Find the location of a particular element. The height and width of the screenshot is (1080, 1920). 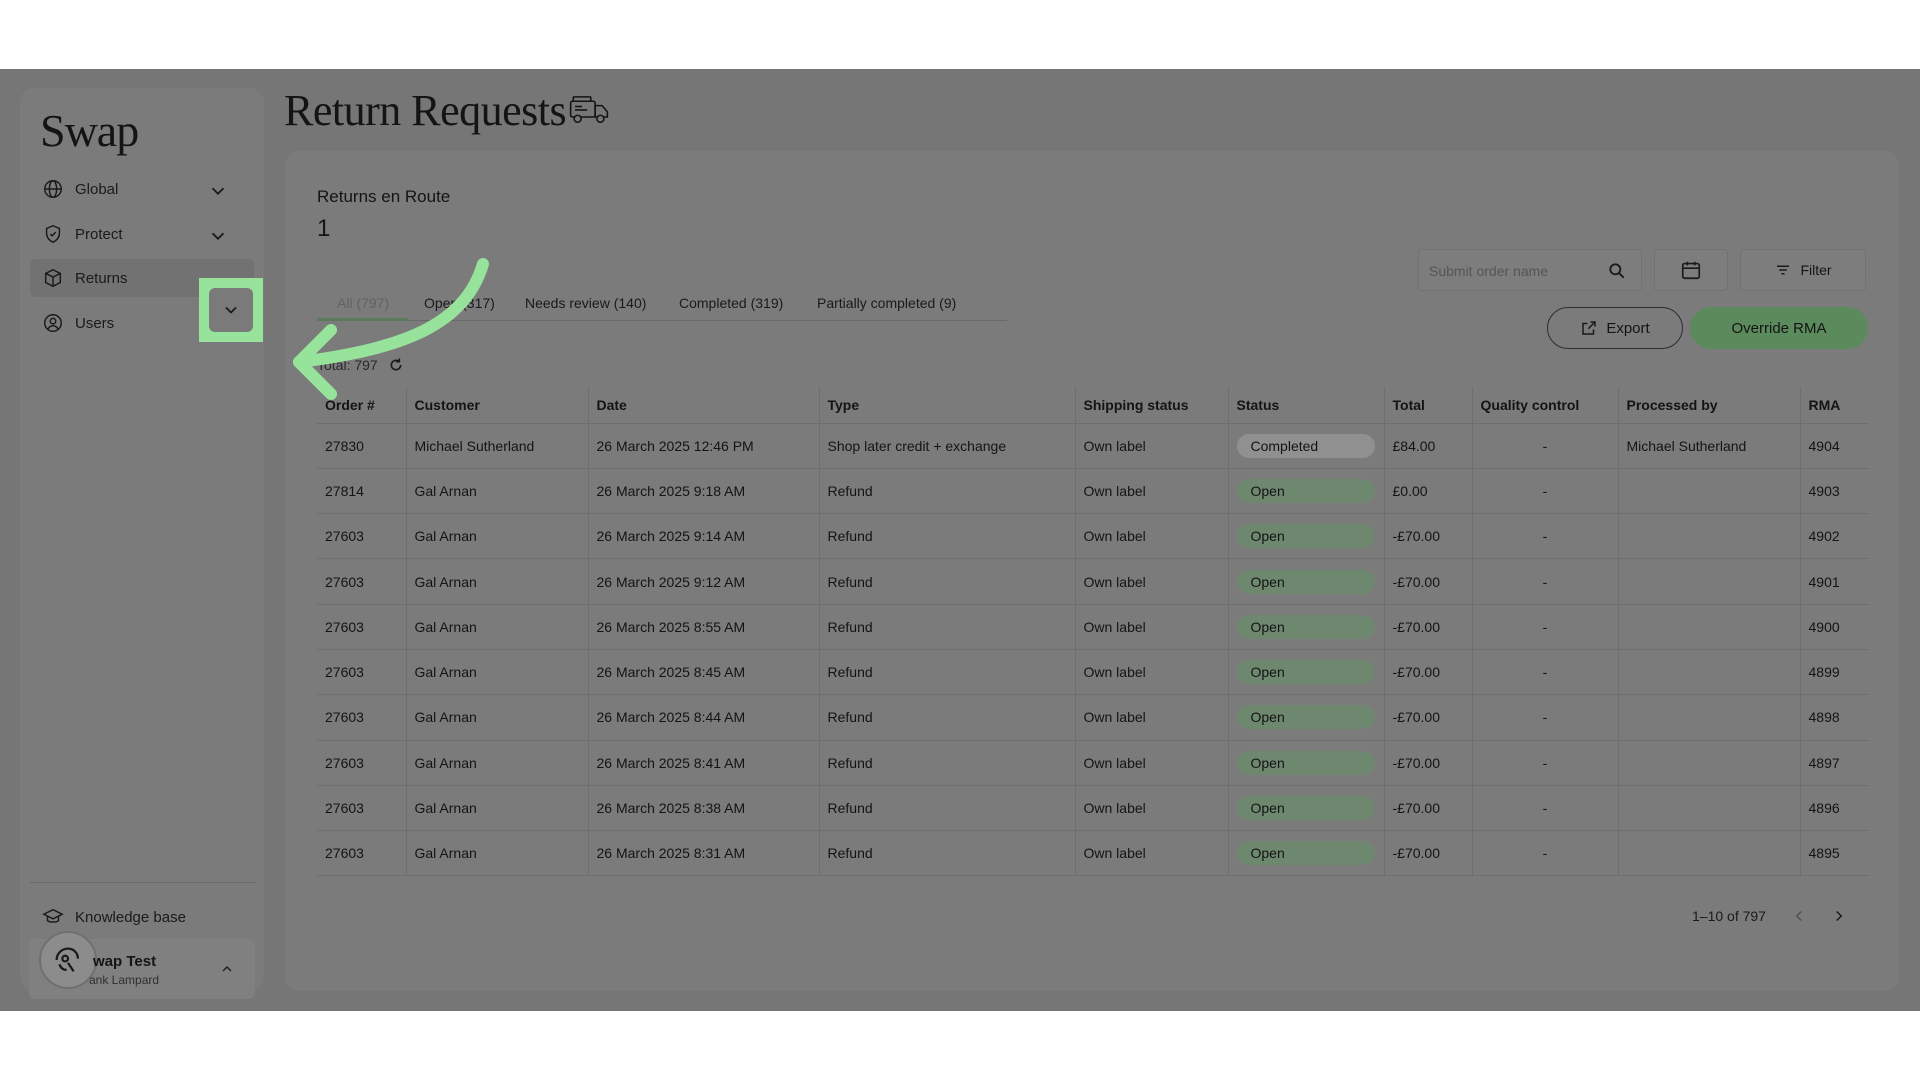

logo: Swap is located at coordinates (89, 130).